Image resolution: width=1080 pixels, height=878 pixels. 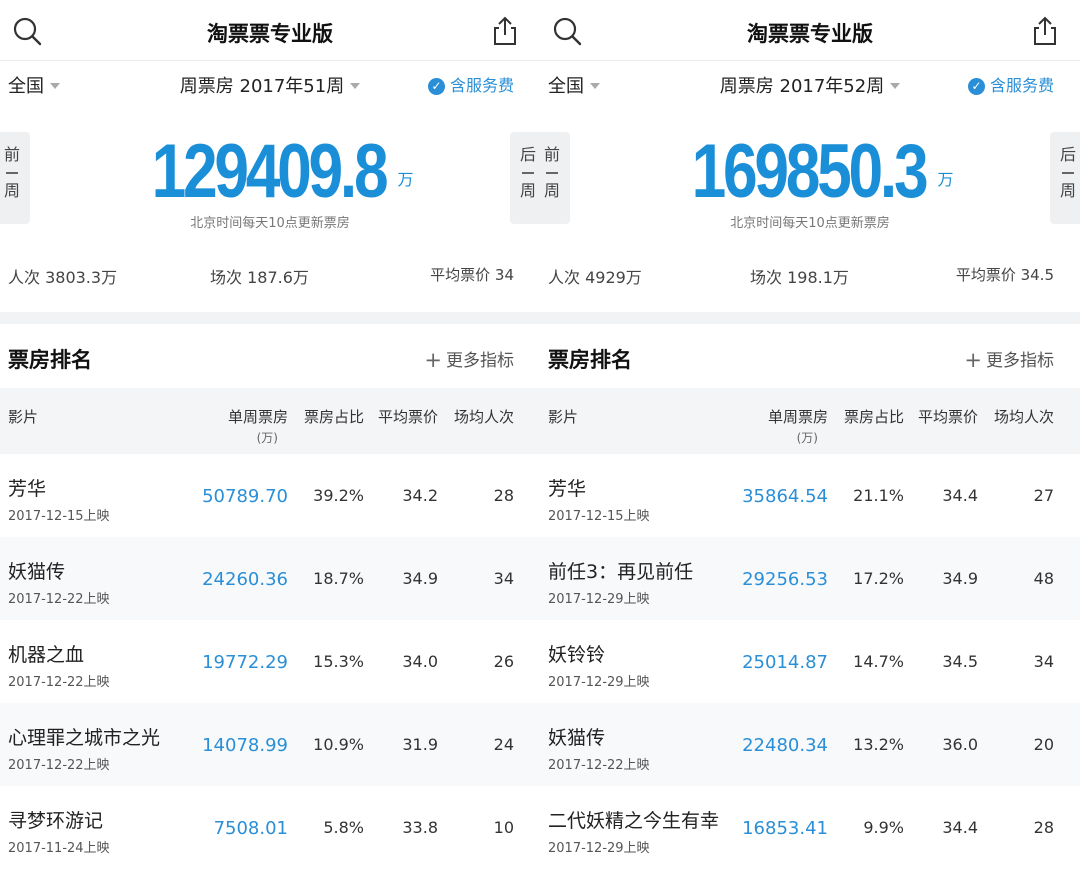 What do you see at coordinates (262, 86) in the screenshot?
I see `week-label: 周票房 2017年51周` at bounding box center [262, 86].